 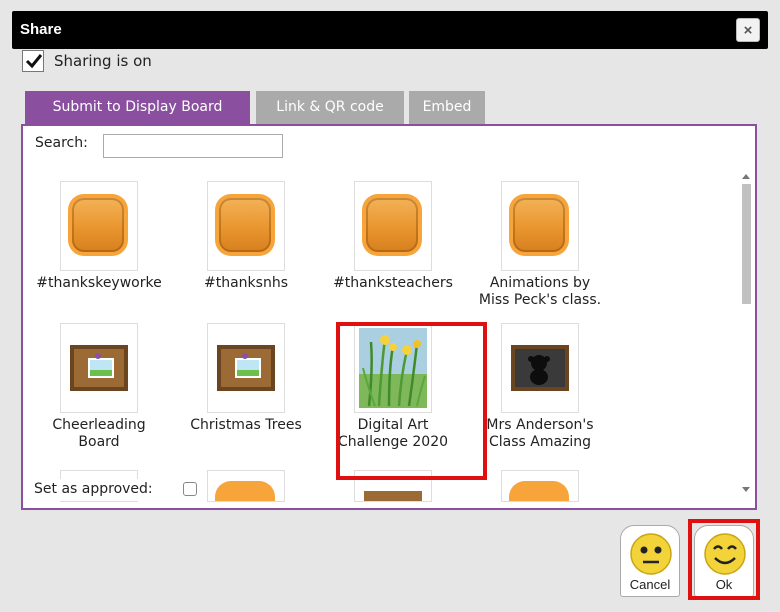 I want to click on tab-link-qr-code: Link & QR code, so click(x=330, y=107).